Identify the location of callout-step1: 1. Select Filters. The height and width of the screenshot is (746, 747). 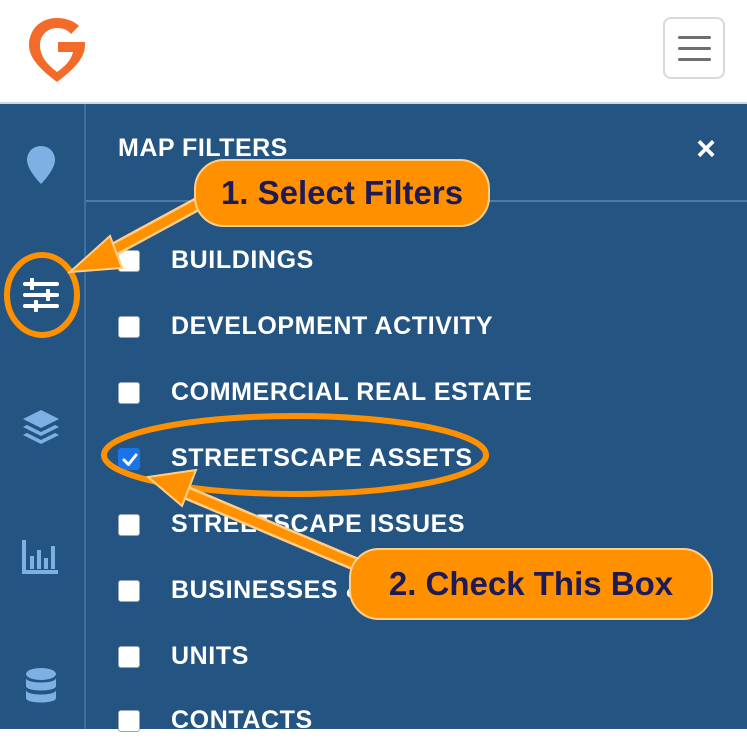
(342, 193).